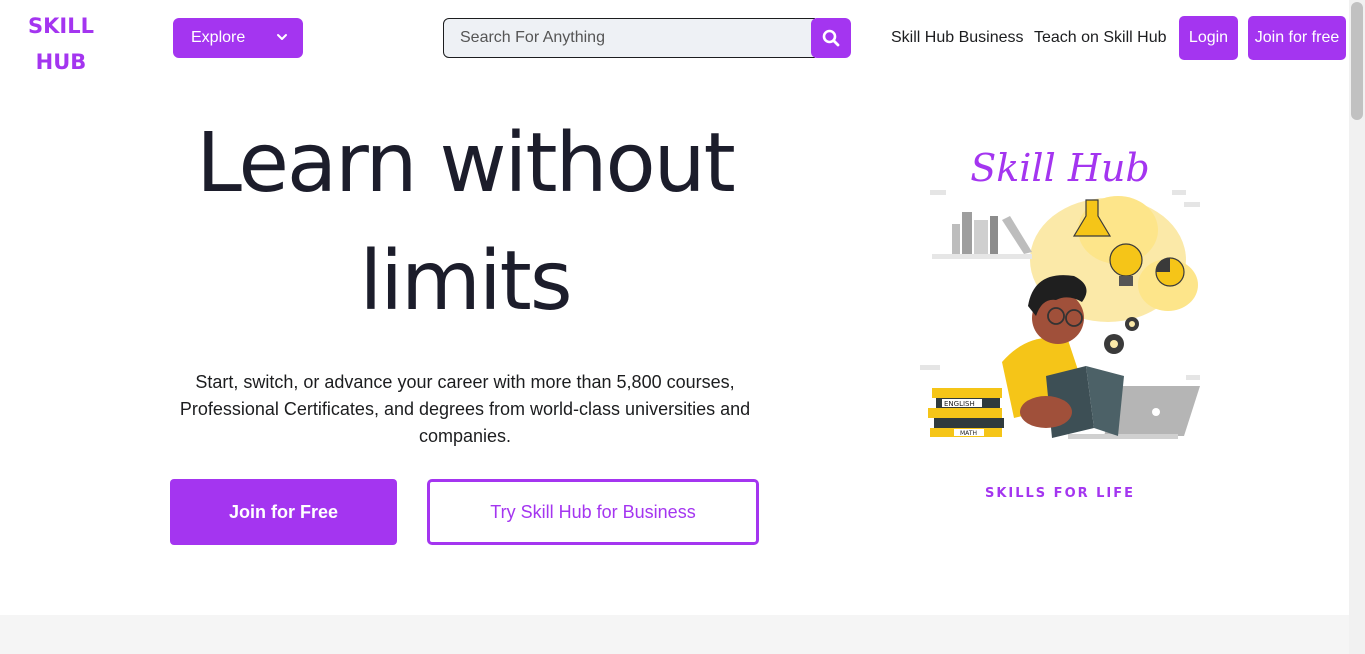 Image resolution: width=1365 pixels, height=654 pixels. I want to click on illustration-tagline: SKILLS FOR LIFE, so click(1060, 493).